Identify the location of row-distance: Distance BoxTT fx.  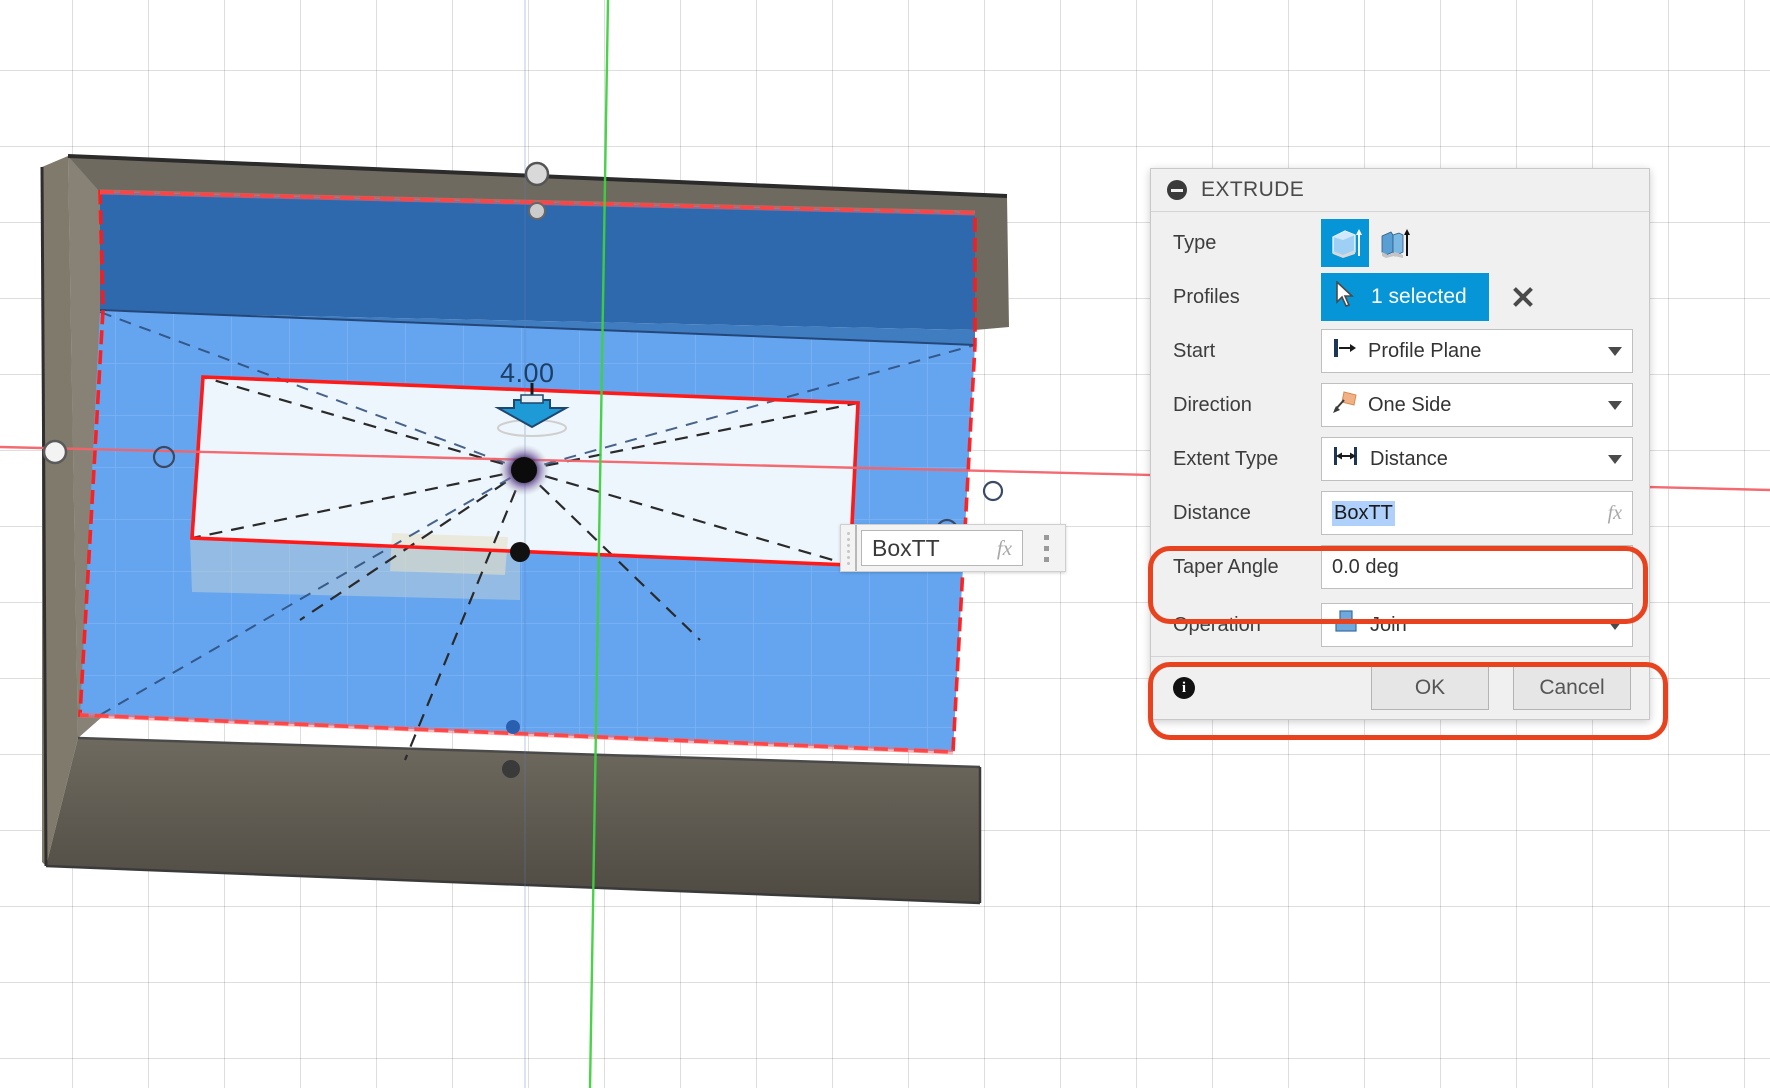
(1400, 513).